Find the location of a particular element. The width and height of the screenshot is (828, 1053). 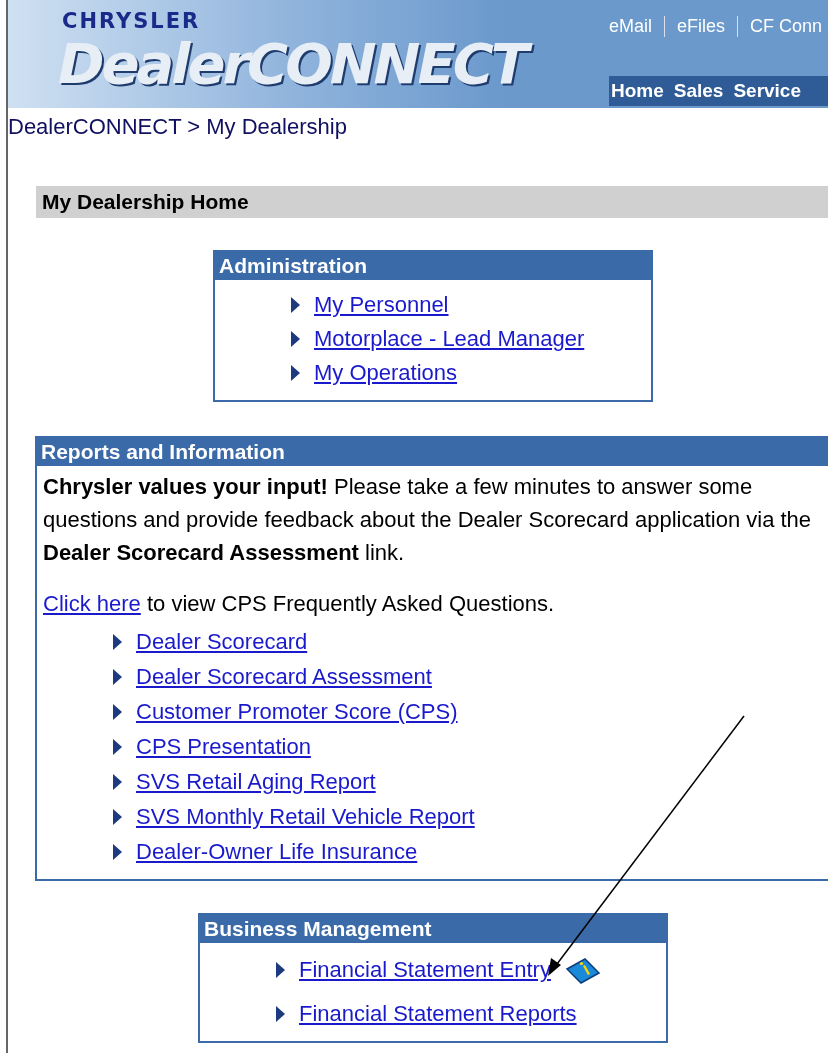

menu-link: SVS Retail Aging Report is located at coordinates (256, 782).